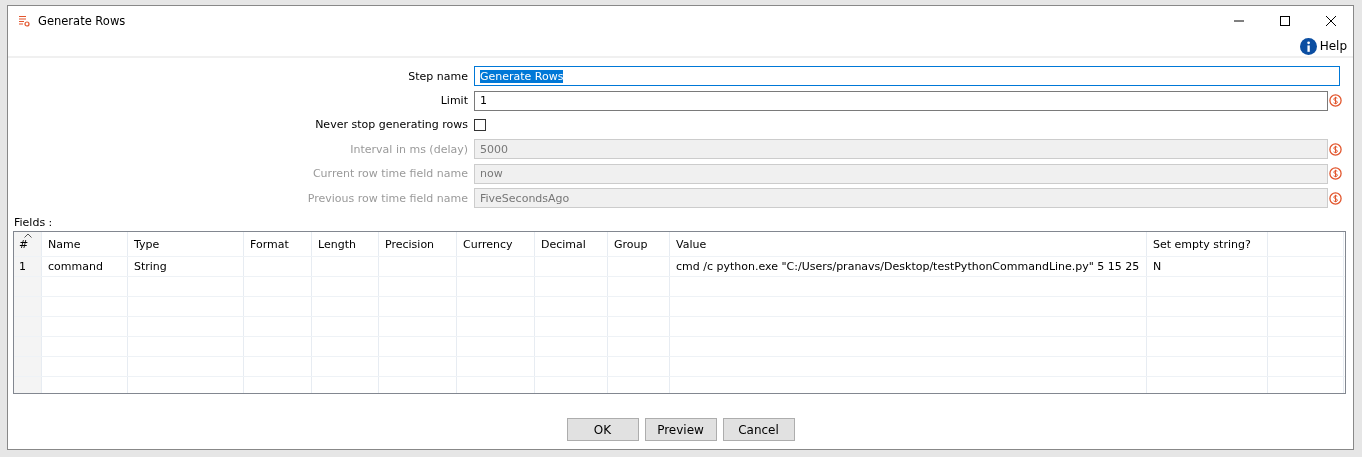 This screenshot has width=1362, height=457. Describe the element at coordinates (64, 244) in the screenshot. I see `column-header: Name` at that location.